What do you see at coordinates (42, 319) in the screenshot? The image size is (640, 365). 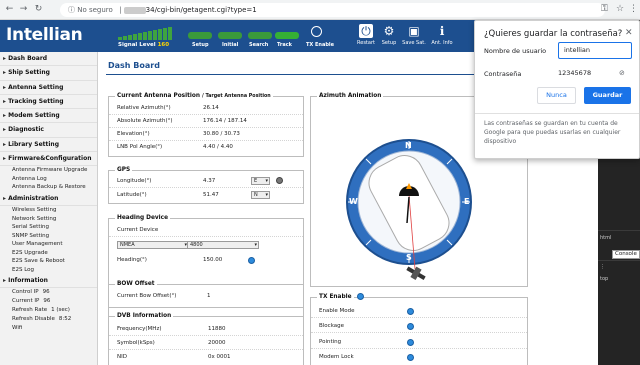 I see `info-refresh-disable: Refresh Disable 8:52` at bounding box center [42, 319].